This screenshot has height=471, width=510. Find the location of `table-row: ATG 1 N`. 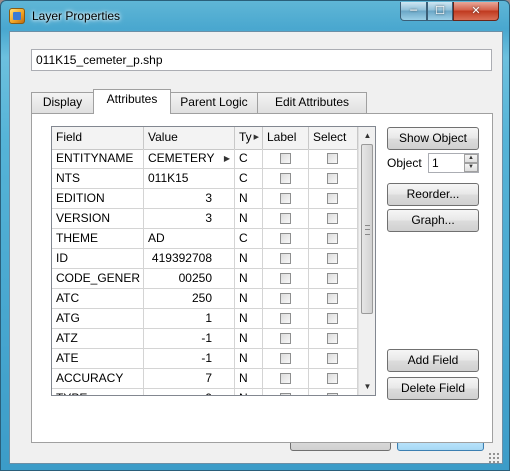

table-row: ATG 1 N is located at coordinates (205, 319).